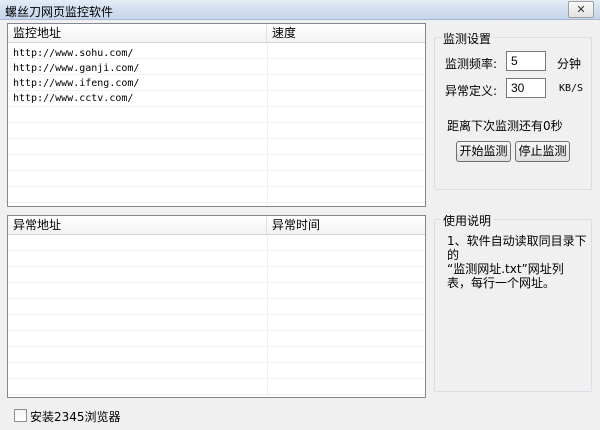  Describe the element at coordinates (73, 53) in the screenshot. I see `row-url: http://www.sohu.com/` at that location.